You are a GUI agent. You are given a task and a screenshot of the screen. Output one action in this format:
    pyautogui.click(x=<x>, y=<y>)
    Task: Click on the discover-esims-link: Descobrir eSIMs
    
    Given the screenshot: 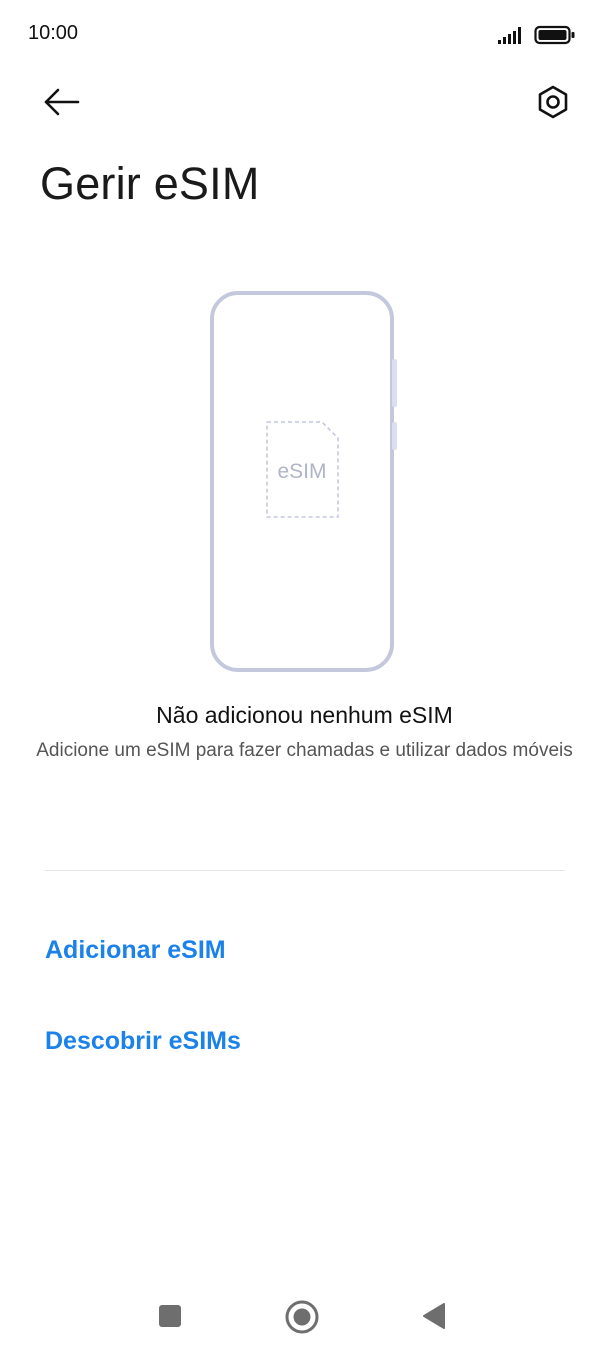 What is the action you would take?
    pyautogui.click(x=143, y=1041)
    